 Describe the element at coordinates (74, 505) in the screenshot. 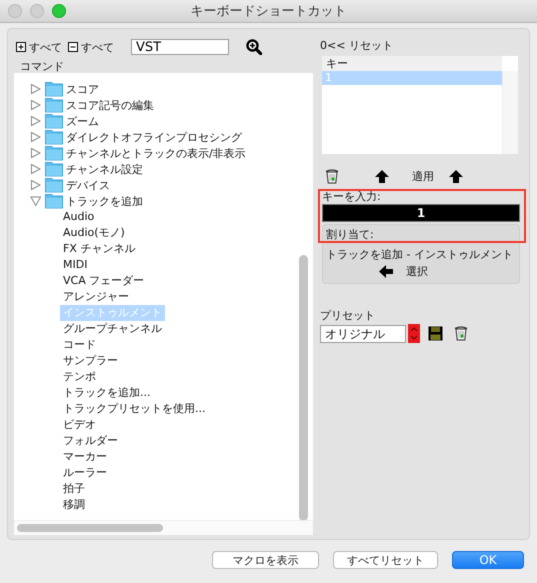

I see `tree-item: 移調` at that location.